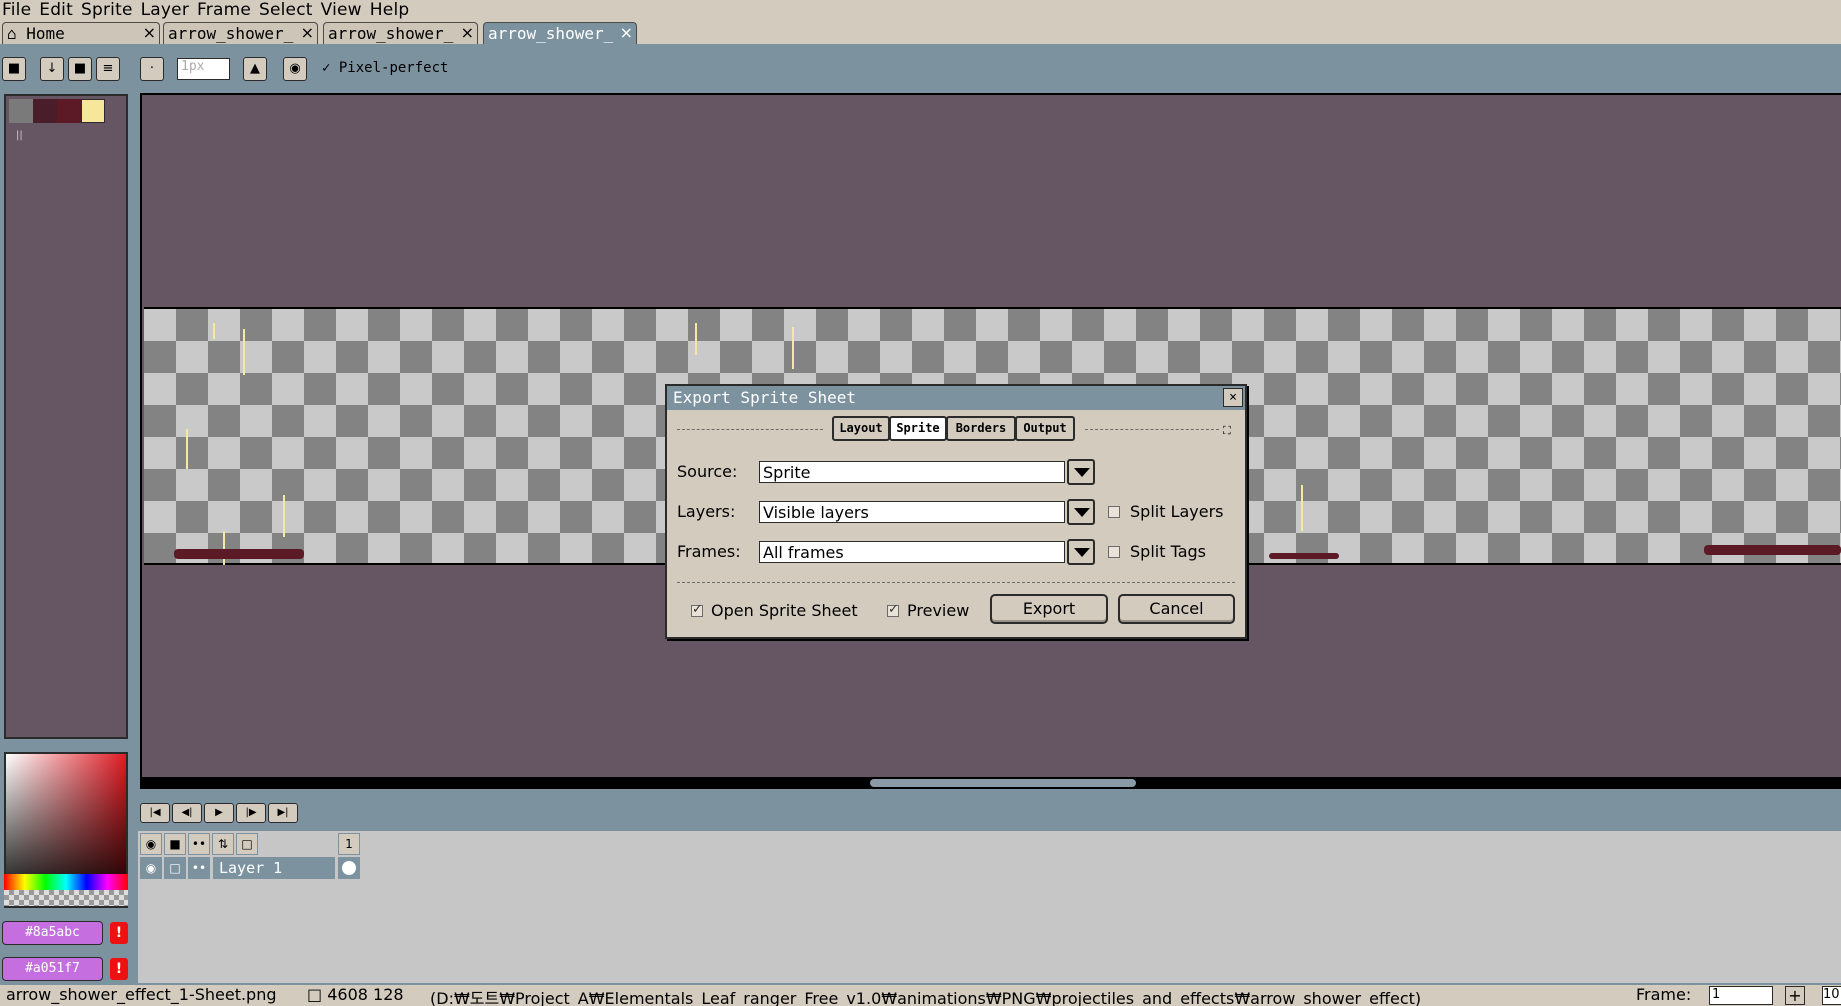 Image resolution: width=1841 pixels, height=1006 pixels. Describe the element at coordinates (66, 882) in the screenshot. I see `hue-slider` at that location.